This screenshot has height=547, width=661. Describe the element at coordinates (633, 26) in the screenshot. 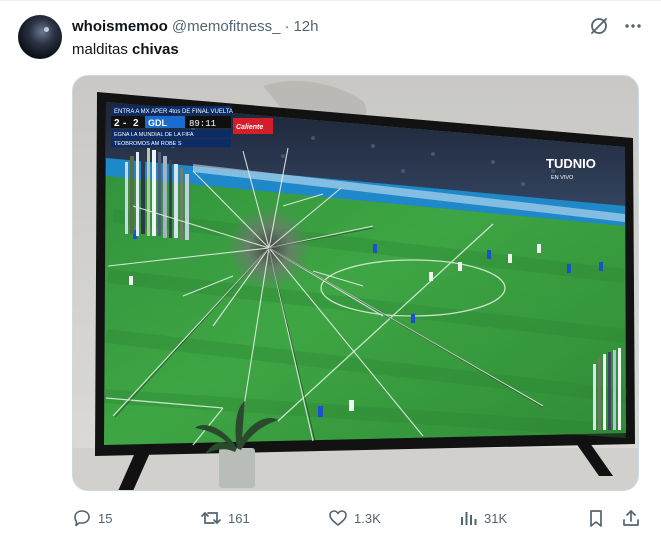

I see `more-icon` at that location.